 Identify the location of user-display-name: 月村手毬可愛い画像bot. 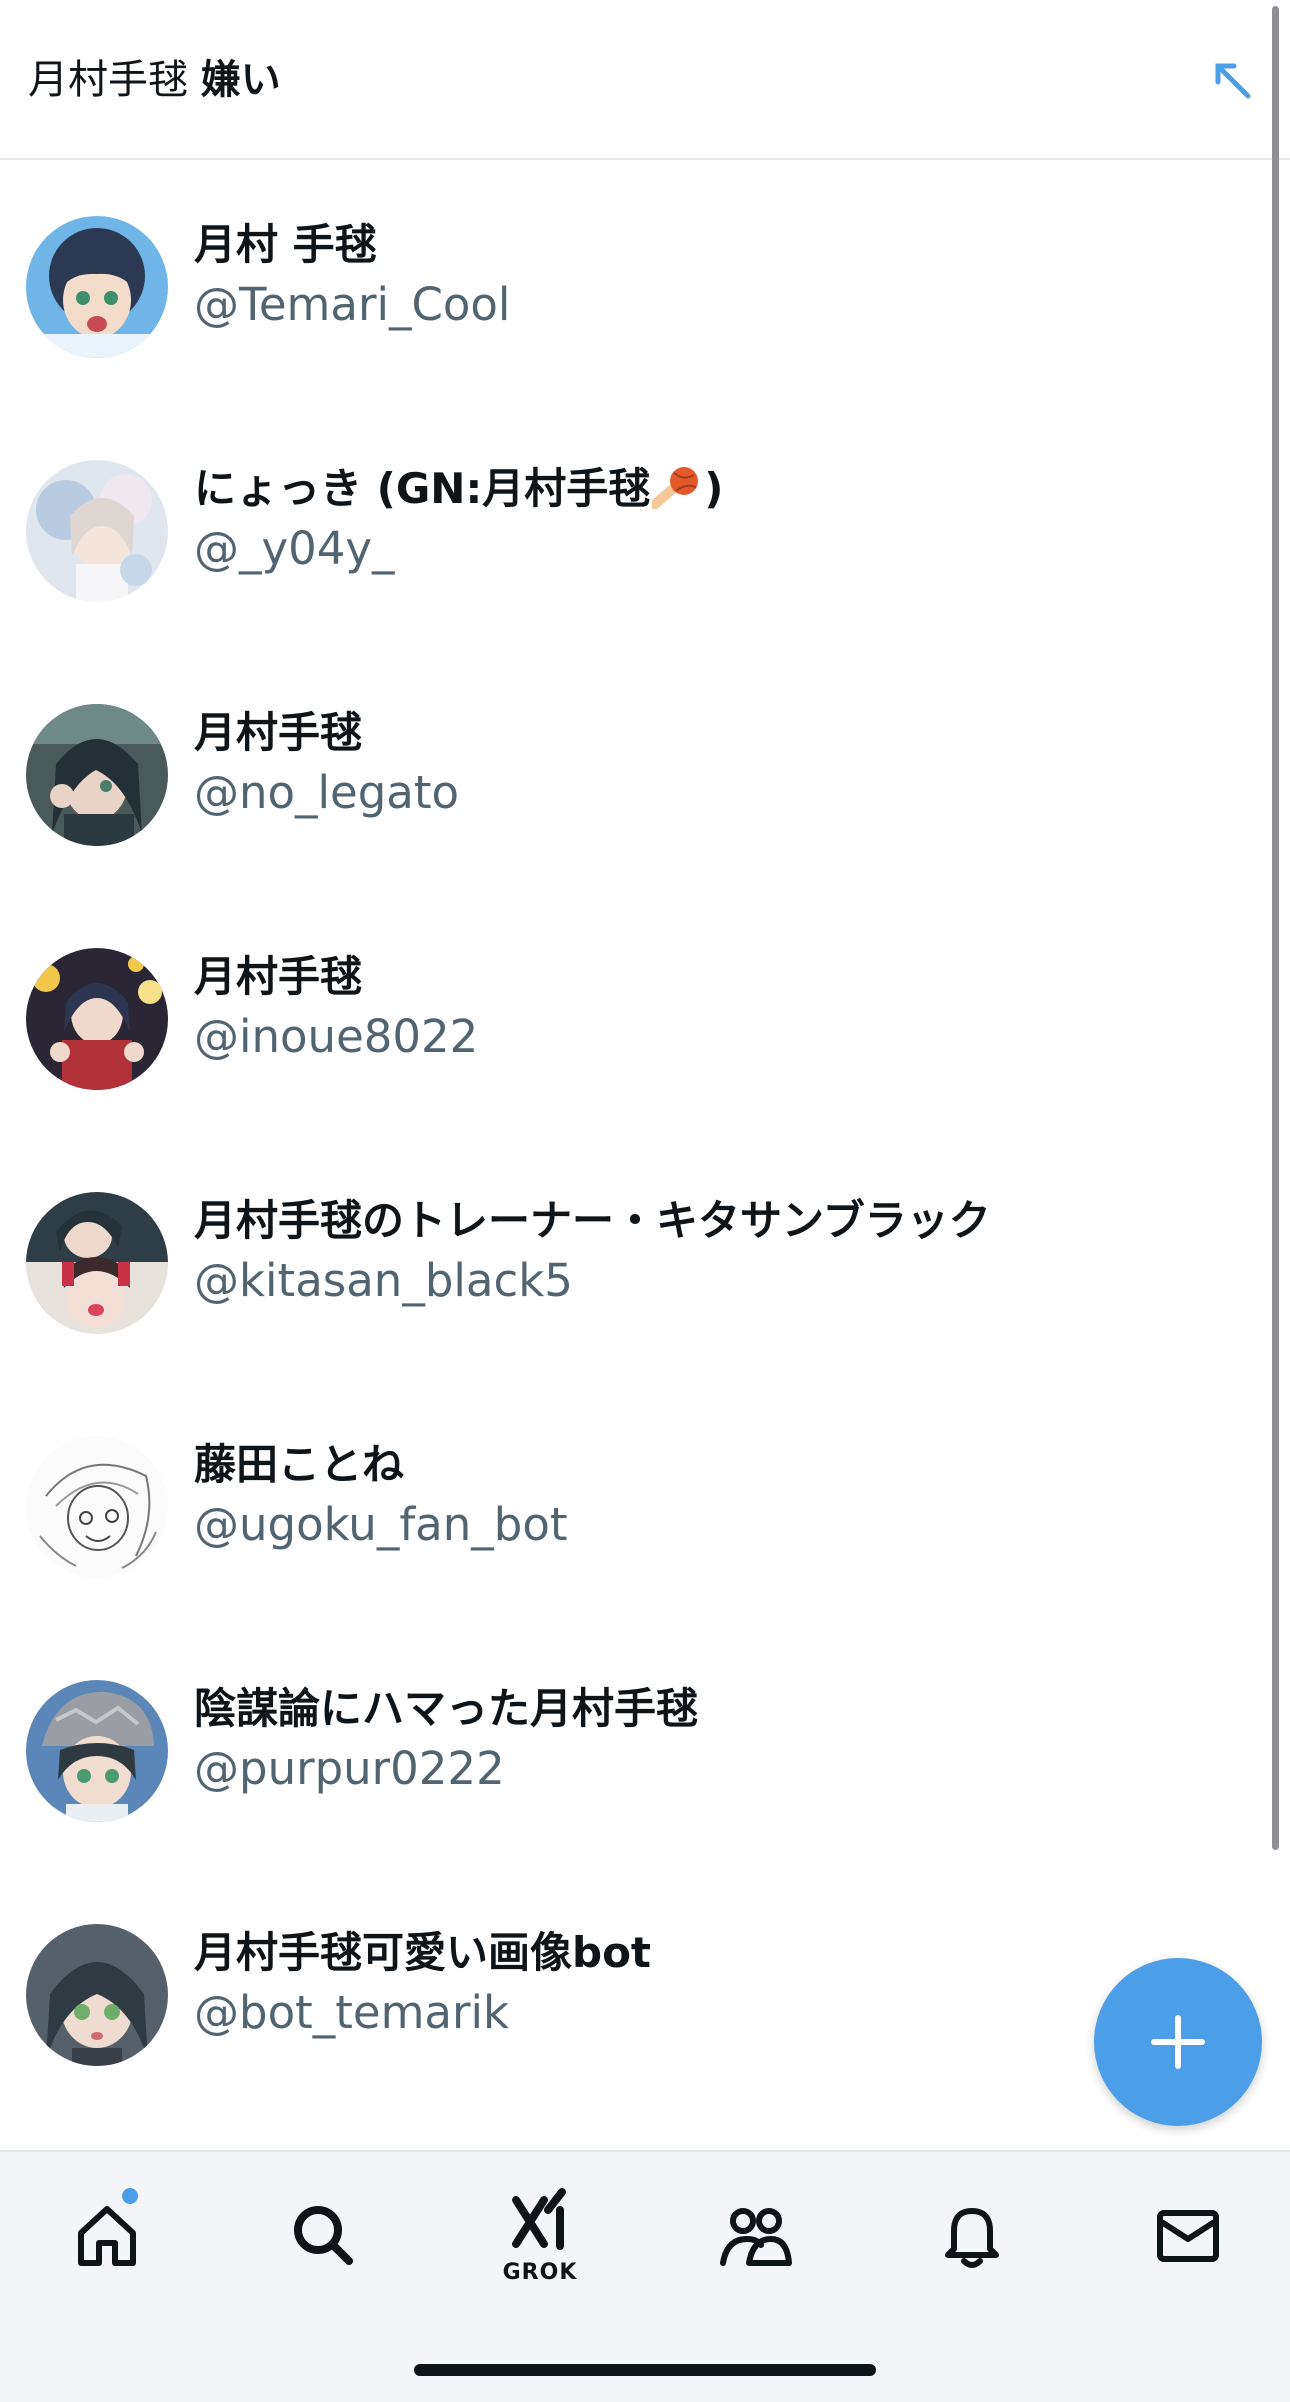
(422, 1952).